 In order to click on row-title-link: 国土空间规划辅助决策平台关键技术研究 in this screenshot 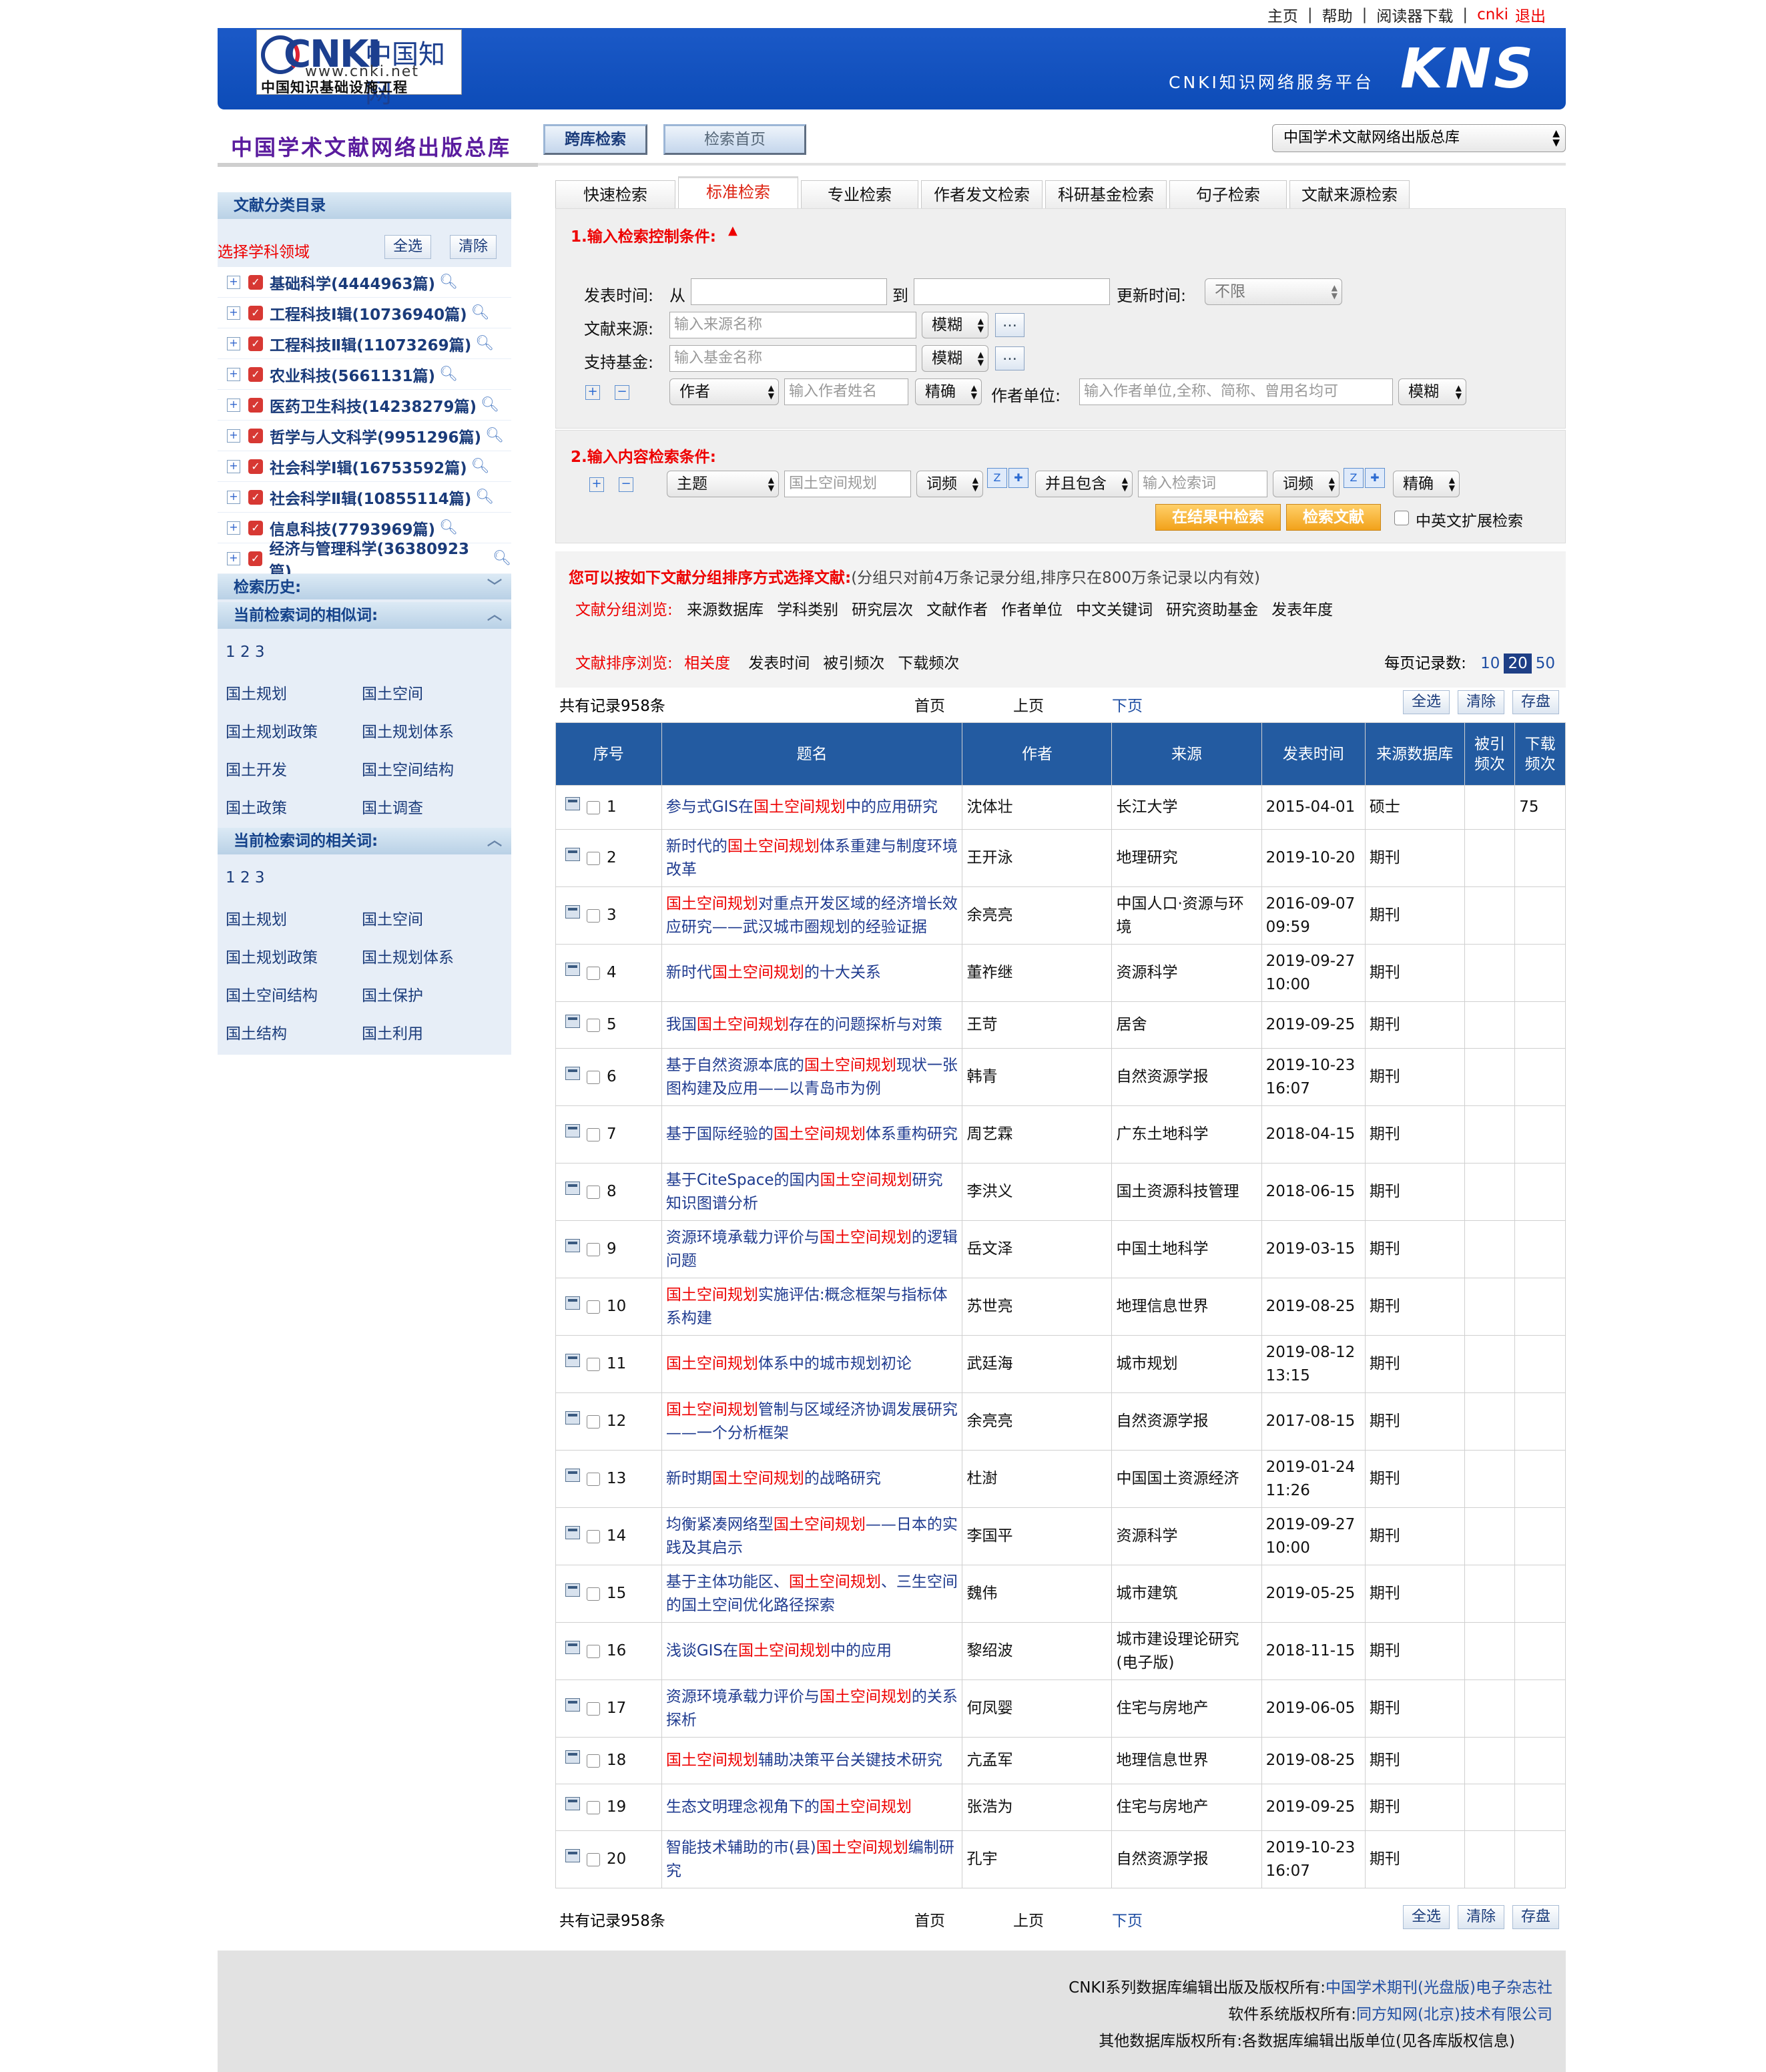, I will do `click(812, 1760)`.